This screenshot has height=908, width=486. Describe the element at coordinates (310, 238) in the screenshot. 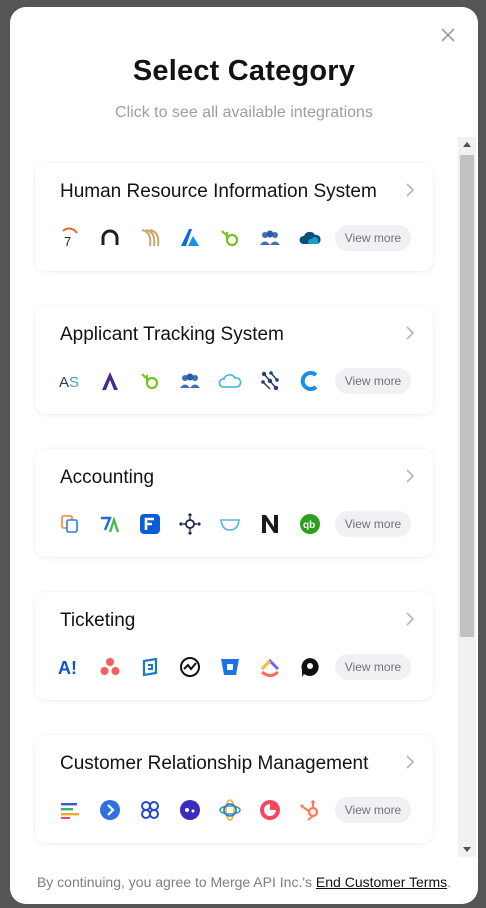

I see `cloud-logo-icon` at that location.